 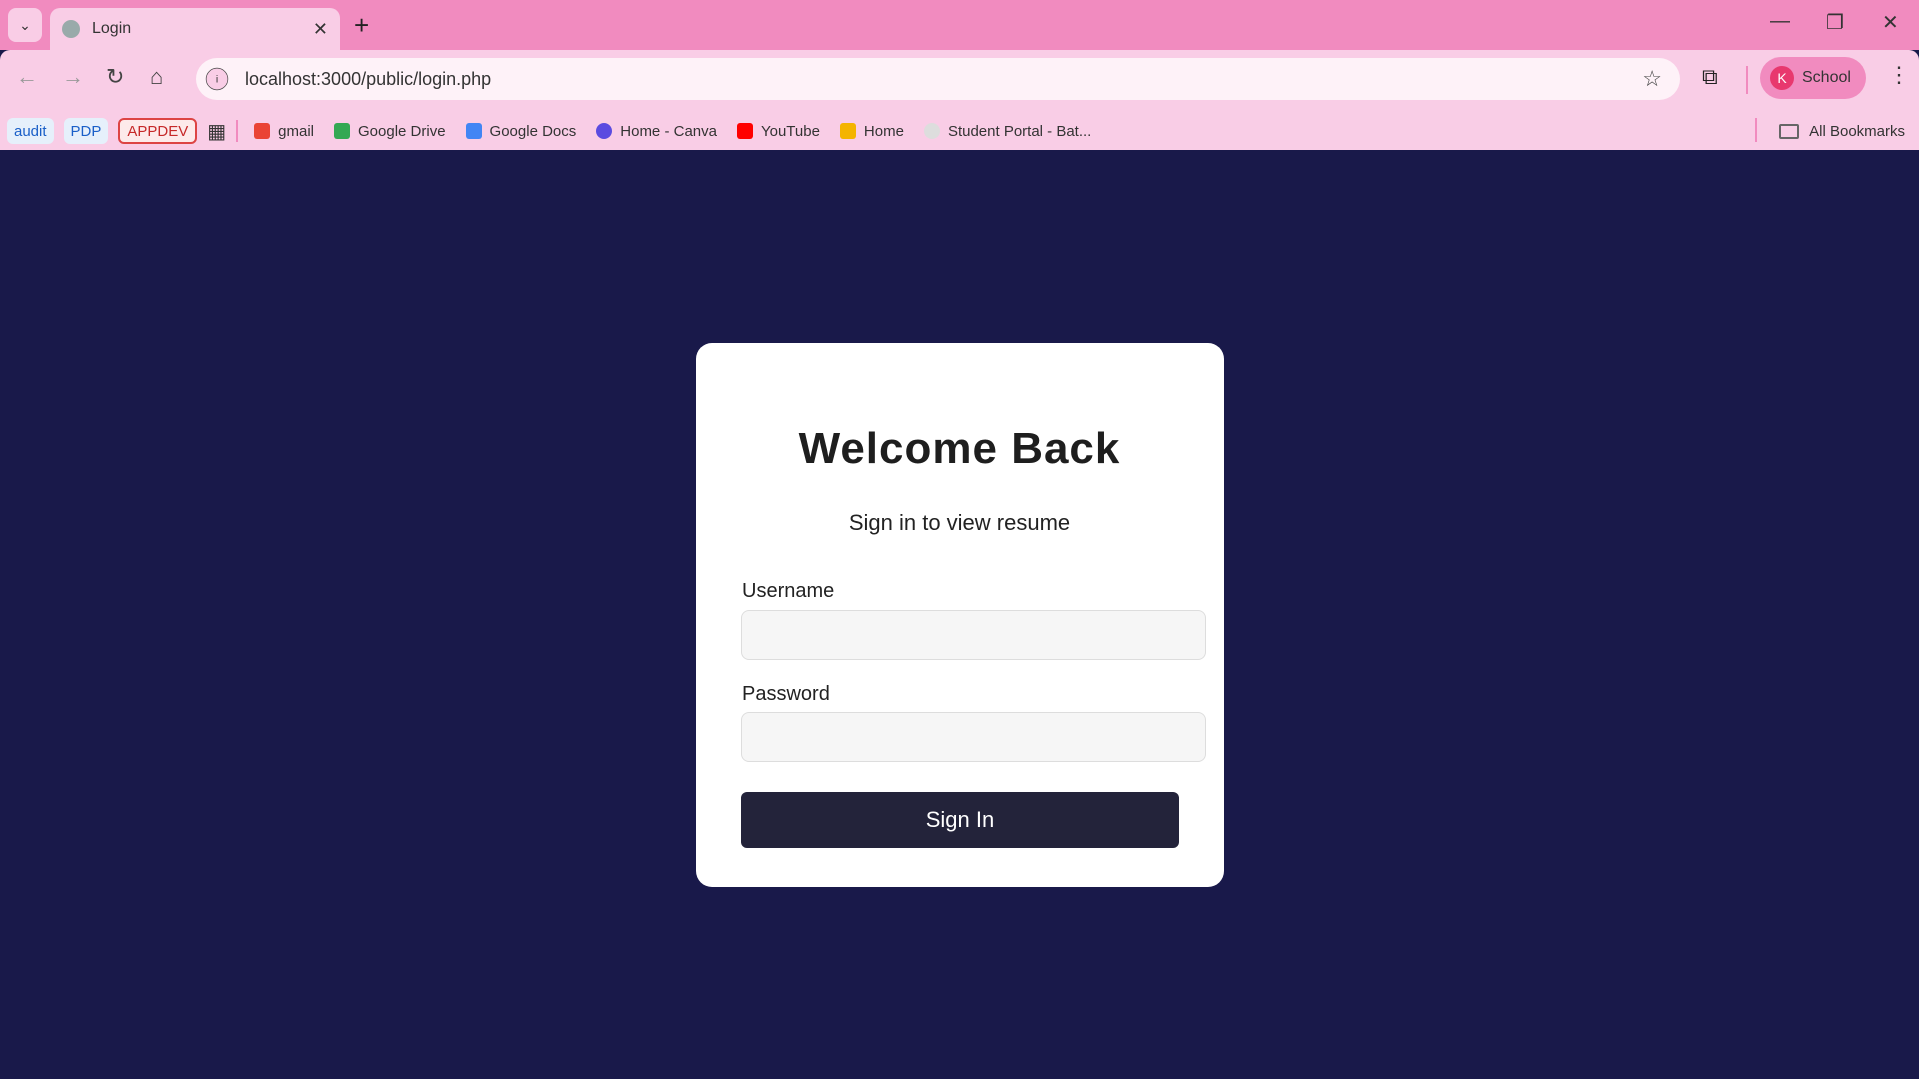 I want to click on username-input, so click(x=973, y=635).